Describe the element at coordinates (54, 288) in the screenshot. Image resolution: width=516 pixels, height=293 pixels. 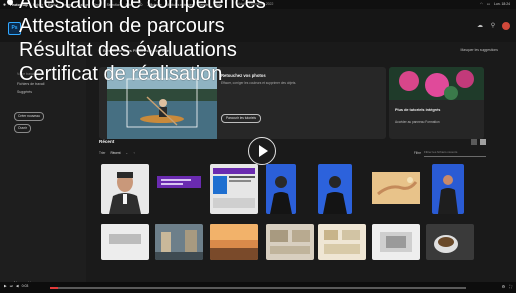
I see `progress-fill` at that location.